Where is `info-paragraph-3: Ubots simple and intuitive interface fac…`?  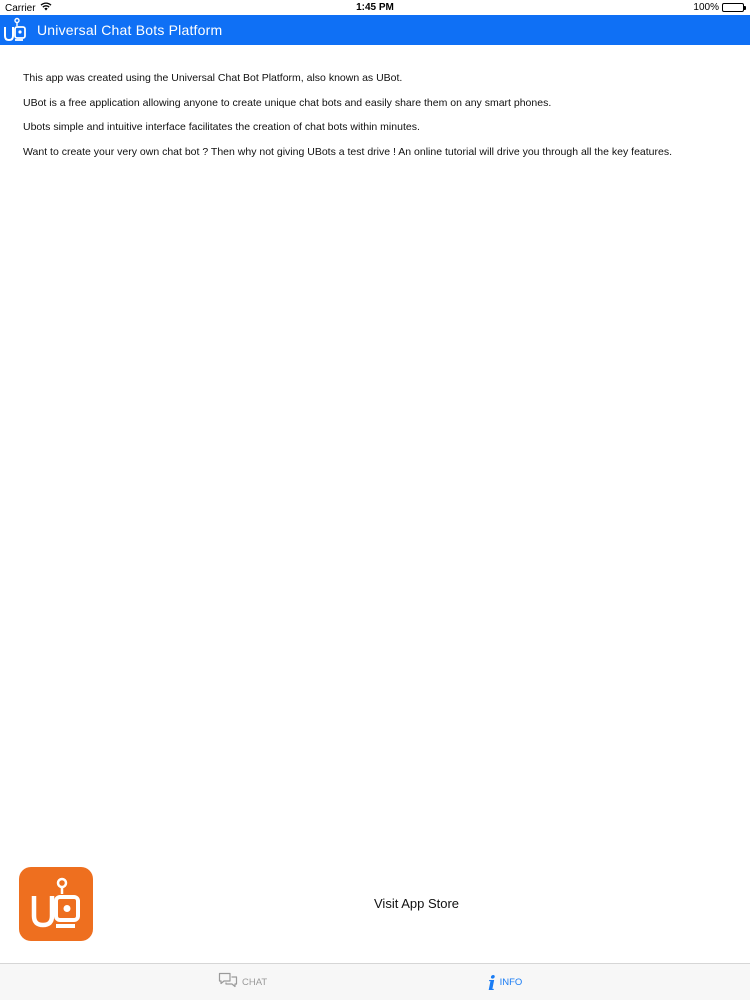
info-paragraph-3: Ubots simple and intuitive interface fac… is located at coordinates (221, 127).